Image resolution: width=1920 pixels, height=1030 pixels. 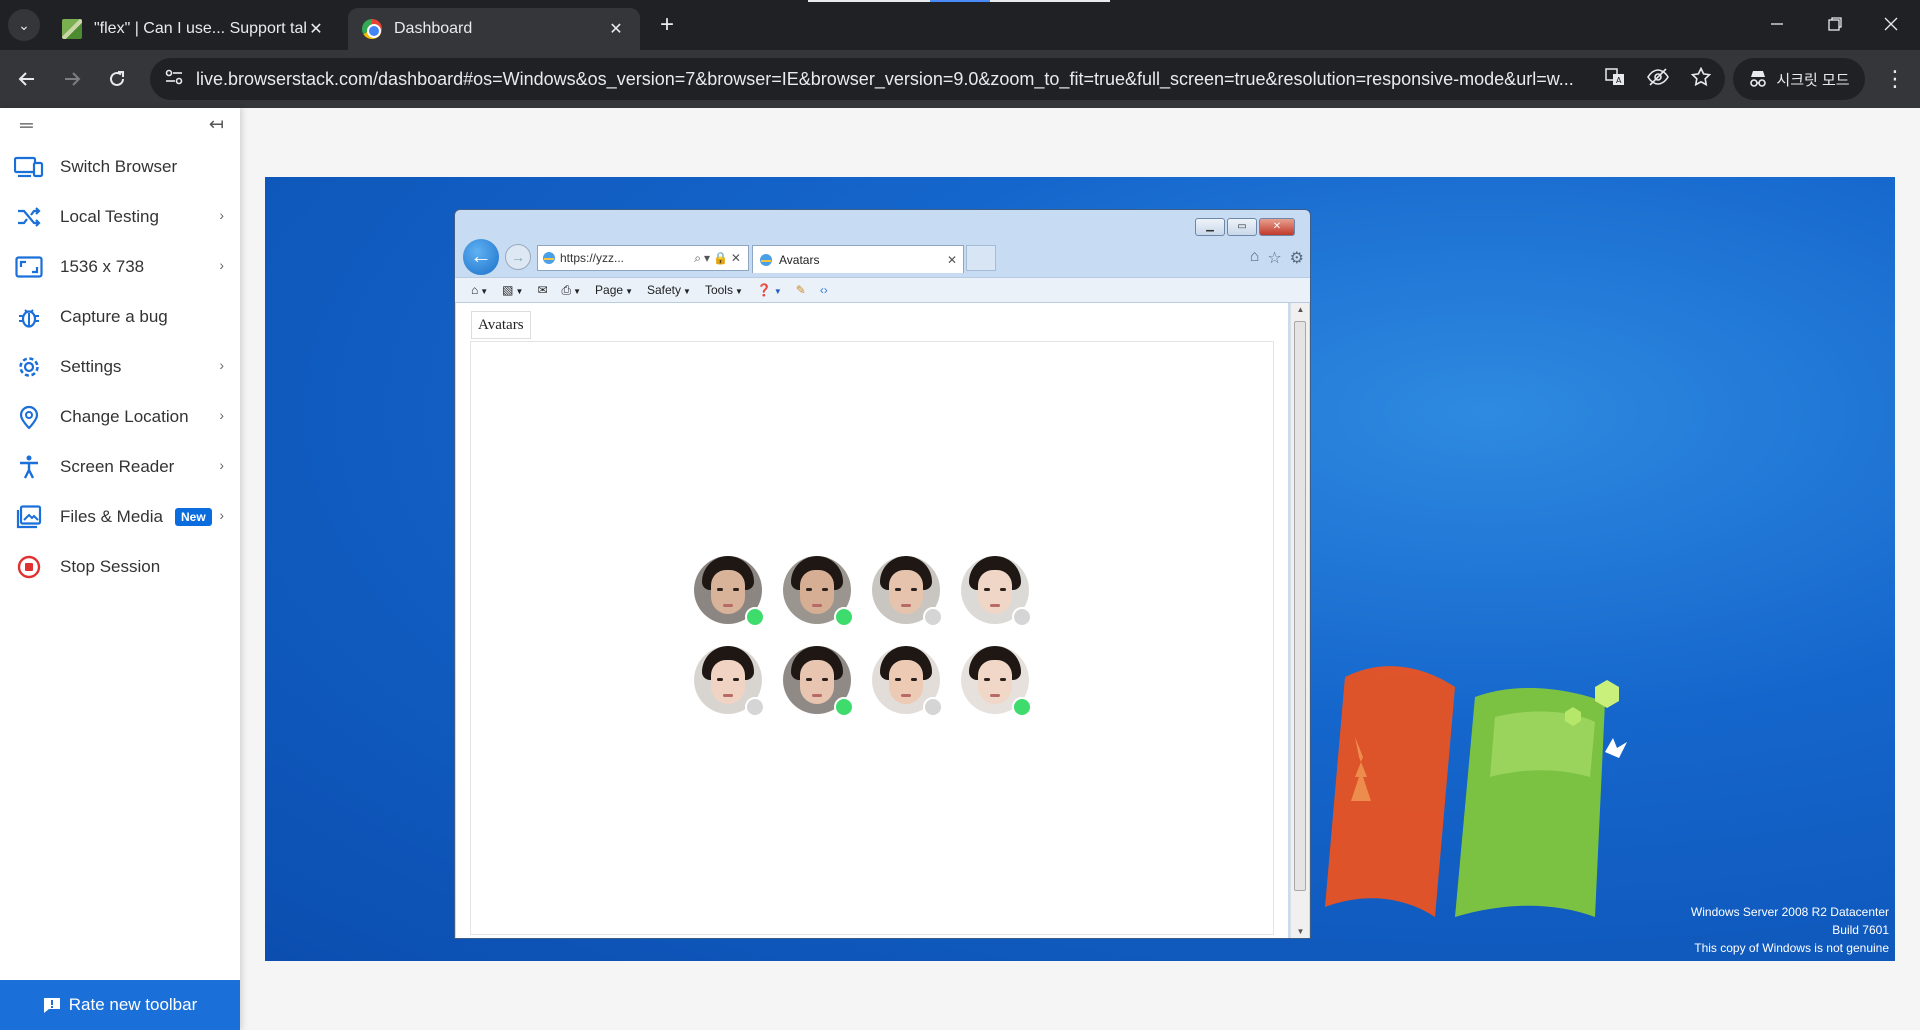 What do you see at coordinates (29, 267) in the screenshot?
I see `resize-icon` at bounding box center [29, 267].